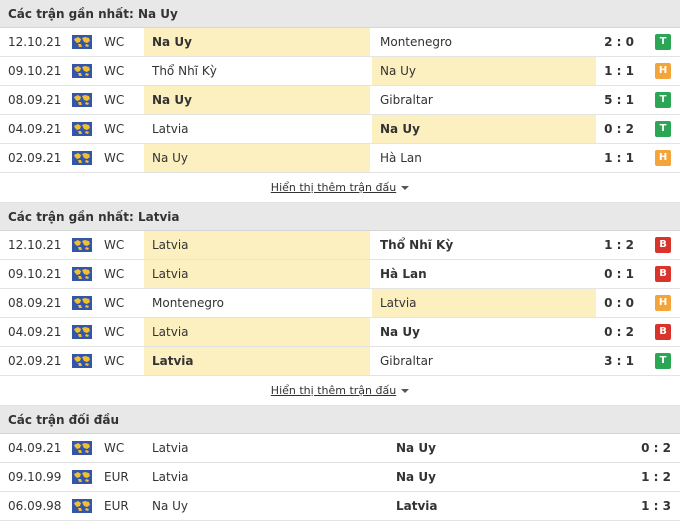 The height and width of the screenshot is (526, 680). I want to click on away-team: Montenegro, so click(484, 42).